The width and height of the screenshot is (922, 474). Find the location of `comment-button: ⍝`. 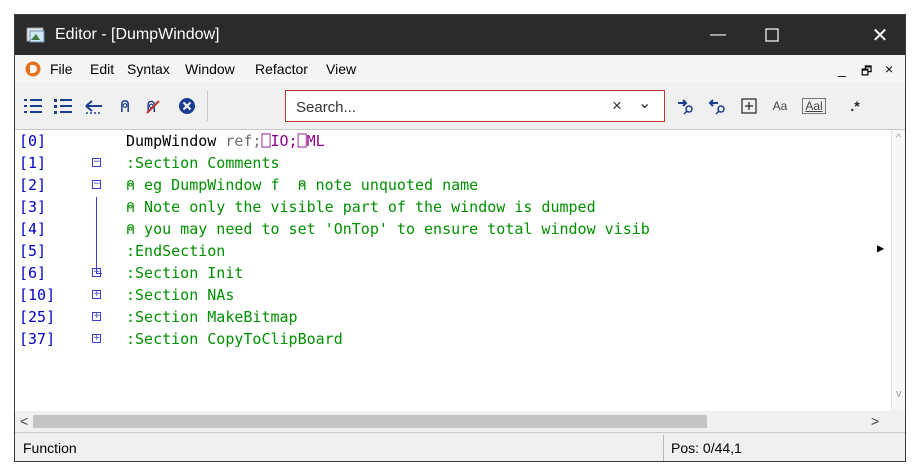

comment-button: ⍝ is located at coordinates (125, 106).